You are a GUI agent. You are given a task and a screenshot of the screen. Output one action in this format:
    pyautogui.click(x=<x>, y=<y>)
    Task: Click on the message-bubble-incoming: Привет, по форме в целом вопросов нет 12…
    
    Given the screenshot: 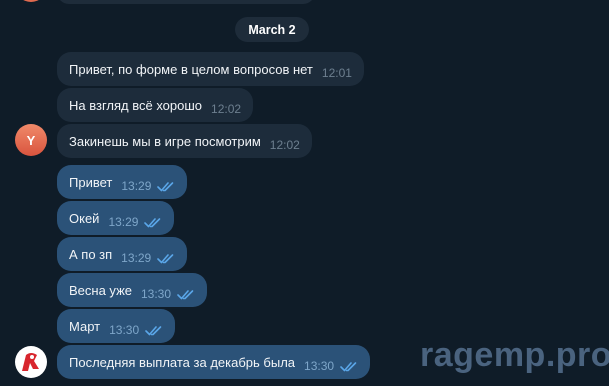 What is the action you would take?
    pyautogui.click(x=210, y=69)
    